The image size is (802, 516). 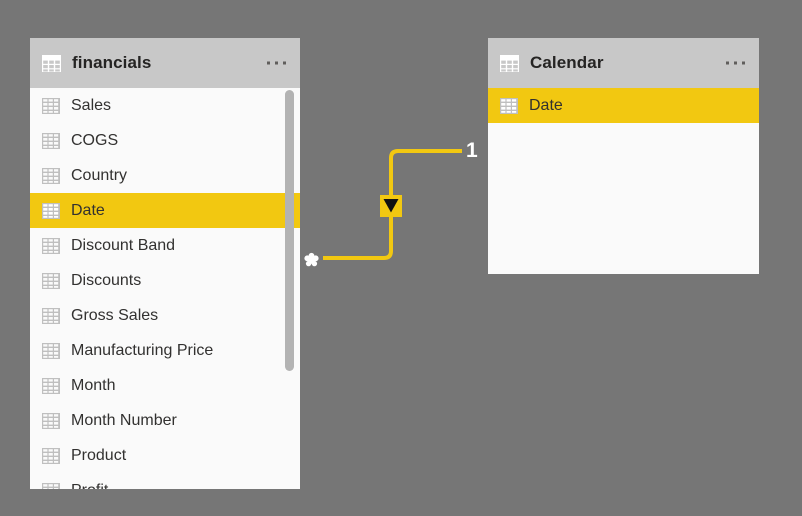 I want to click on table-header-financials: financials, so click(x=165, y=63).